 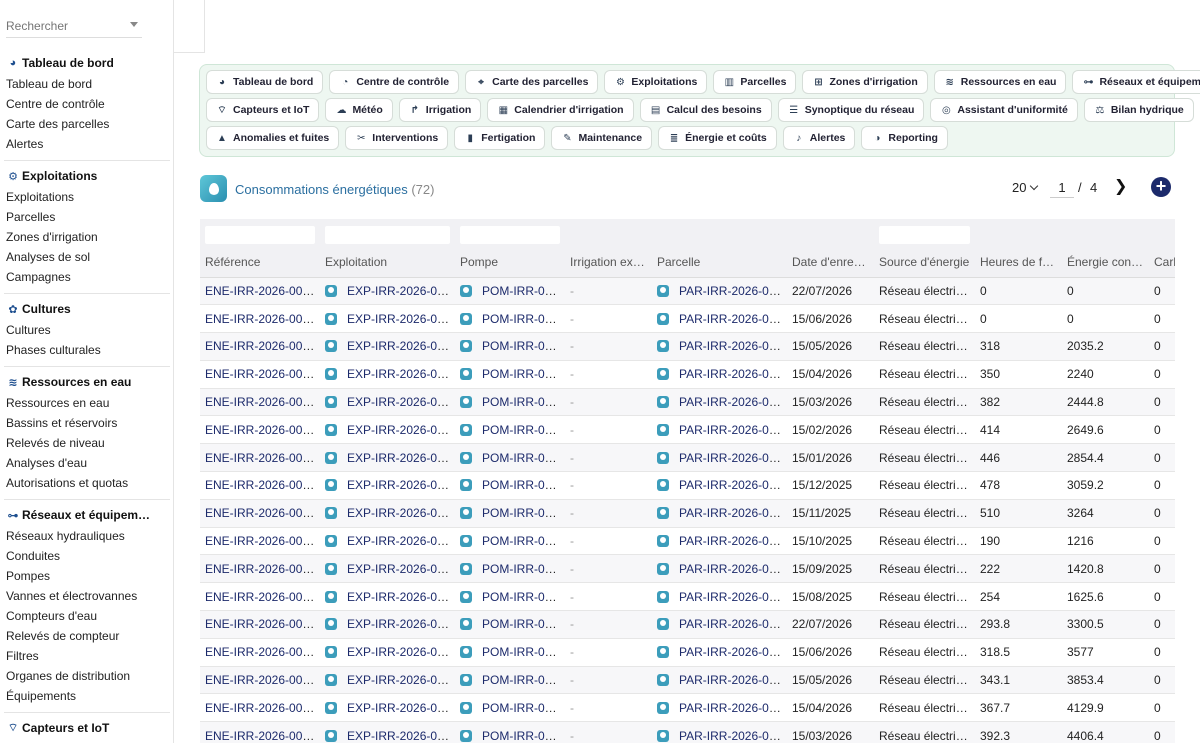 I want to click on sidebar-item: Compteurs d'eau, so click(x=86, y=616).